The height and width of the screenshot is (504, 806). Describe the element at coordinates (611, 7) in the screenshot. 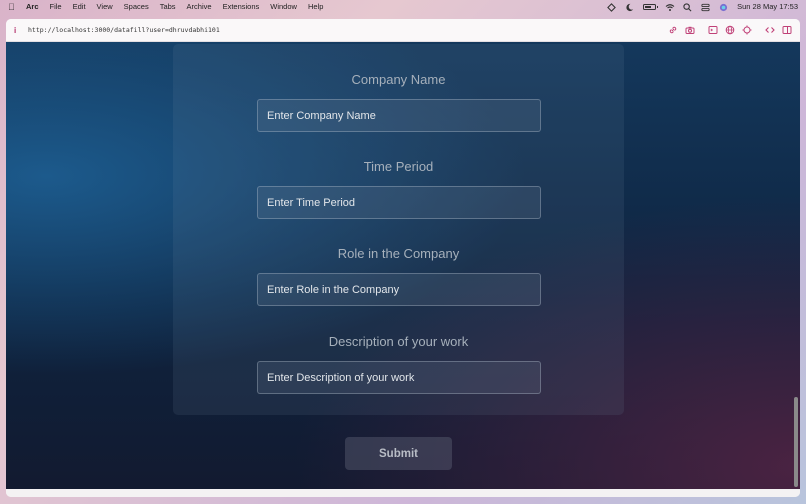

I see `extension-icon` at that location.